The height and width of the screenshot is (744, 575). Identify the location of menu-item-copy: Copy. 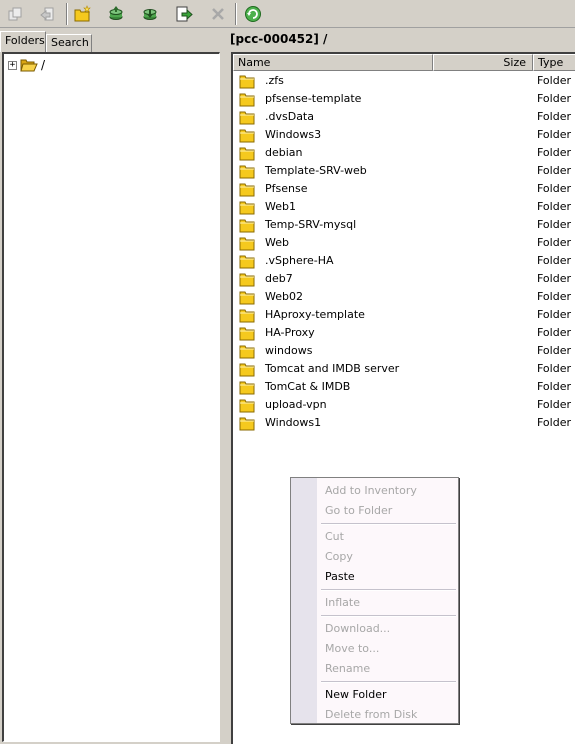
(339, 557).